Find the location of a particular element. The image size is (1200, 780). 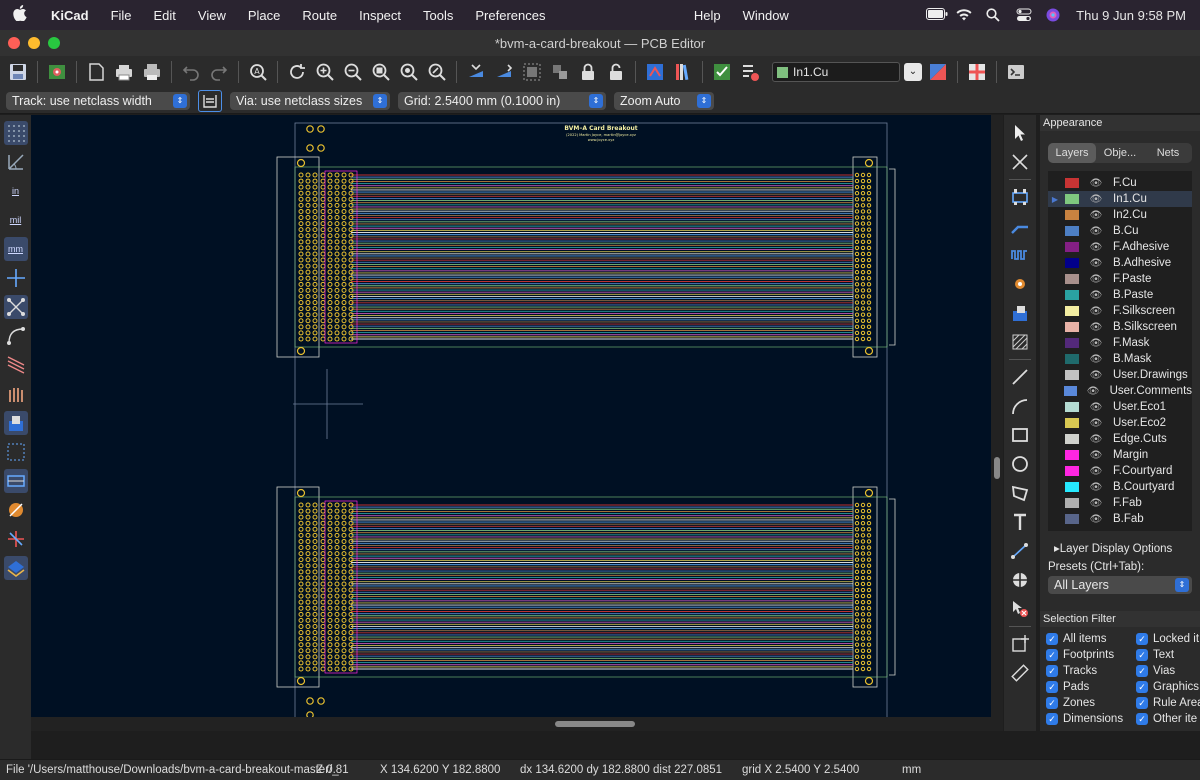

measure-tool-icon is located at coordinates (1020, 673).